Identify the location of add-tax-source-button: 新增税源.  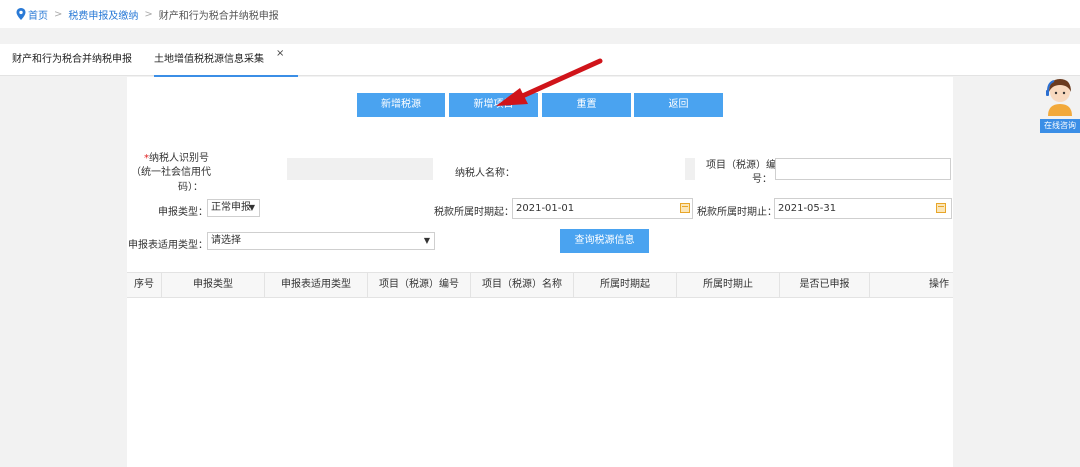
(401, 105).